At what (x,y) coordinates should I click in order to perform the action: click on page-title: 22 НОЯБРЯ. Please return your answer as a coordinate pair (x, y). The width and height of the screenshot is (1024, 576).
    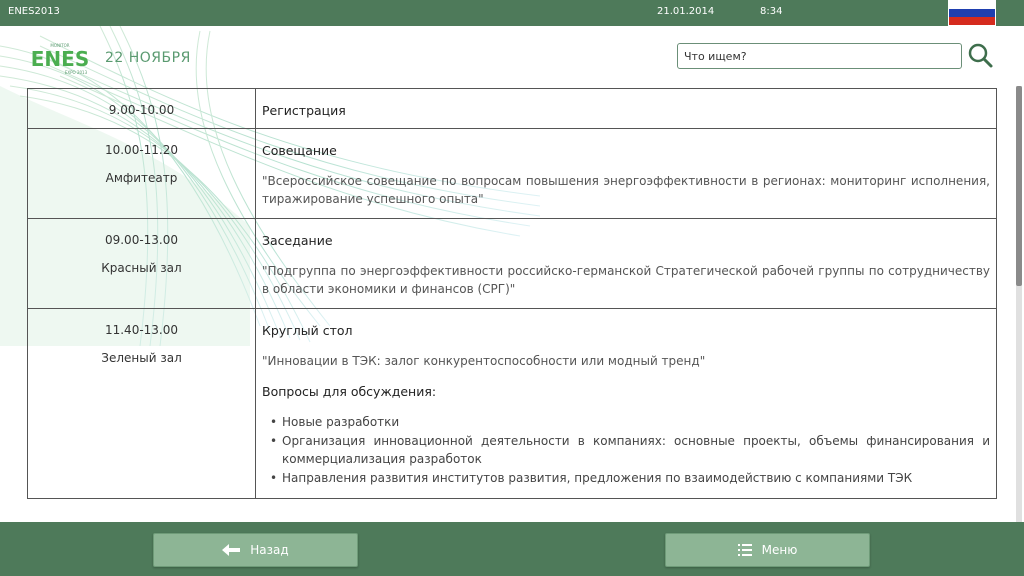
    Looking at the image, I should click on (148, 58).